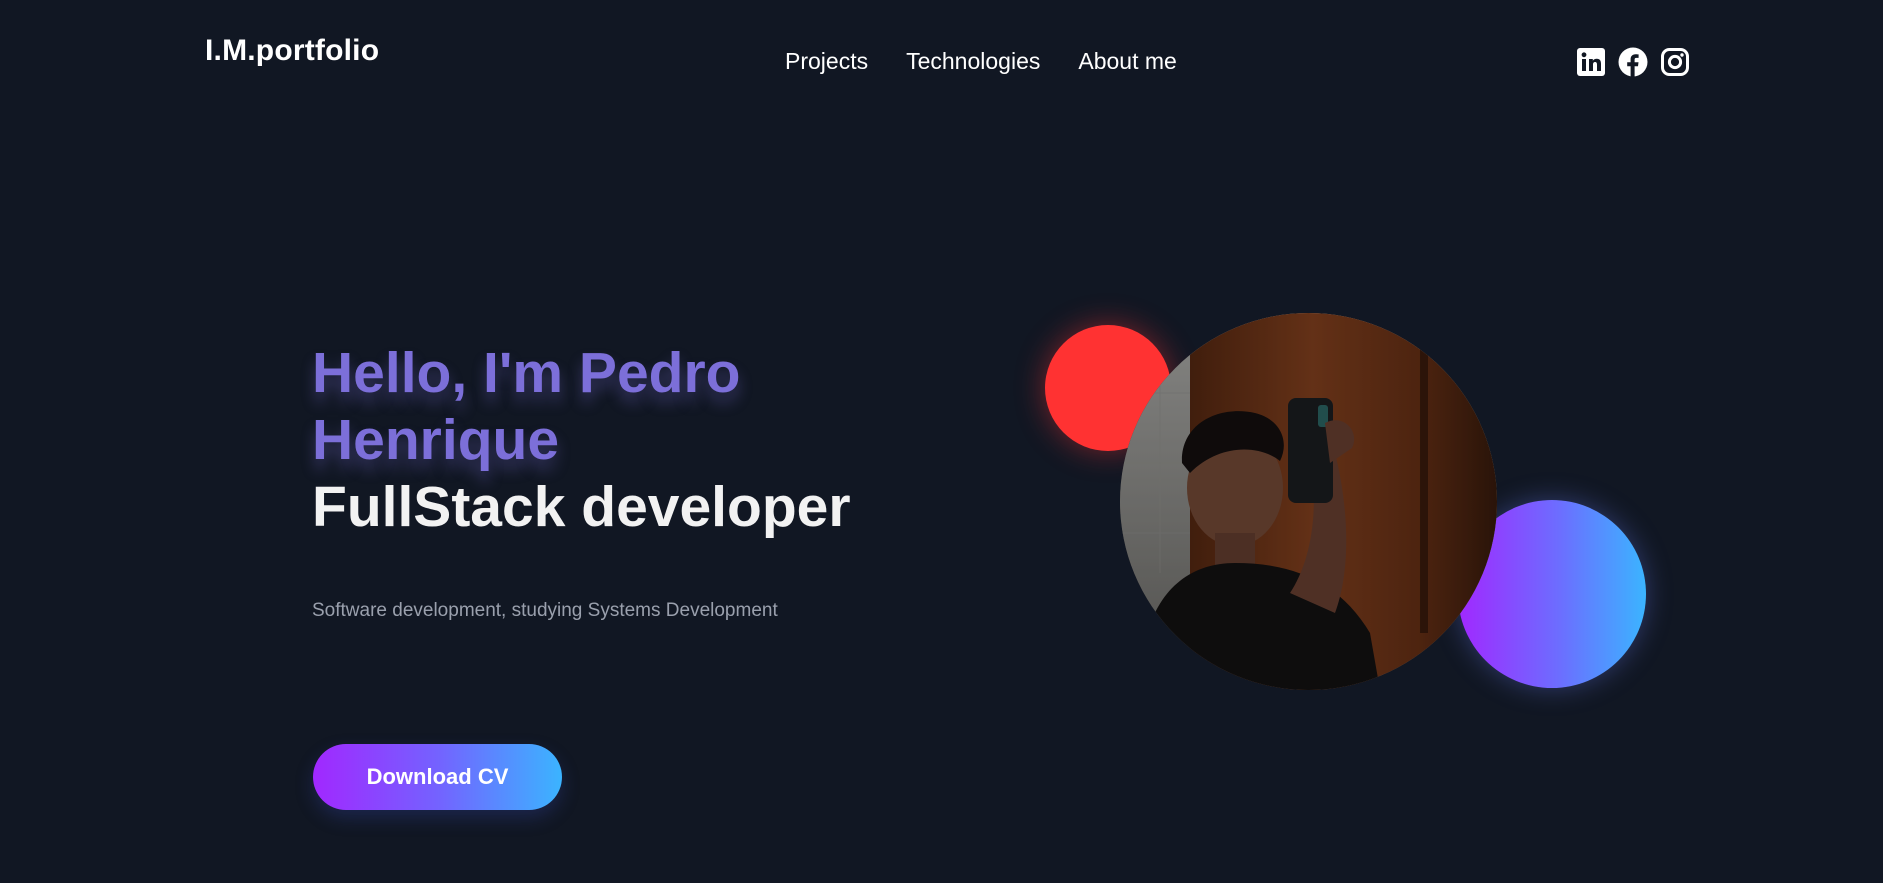 The image size is (1883, 883). I want to click on nav-link-about-me: About me, so click(1127, 61).